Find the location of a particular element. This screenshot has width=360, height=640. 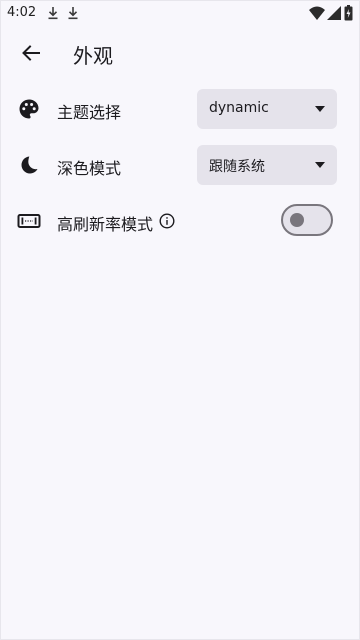

status-indicators is located at coordinates (332, 13).